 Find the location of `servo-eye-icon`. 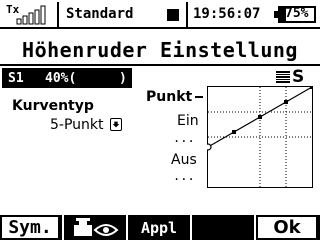

servo-eye-icon is located at coordinates (96, 227).